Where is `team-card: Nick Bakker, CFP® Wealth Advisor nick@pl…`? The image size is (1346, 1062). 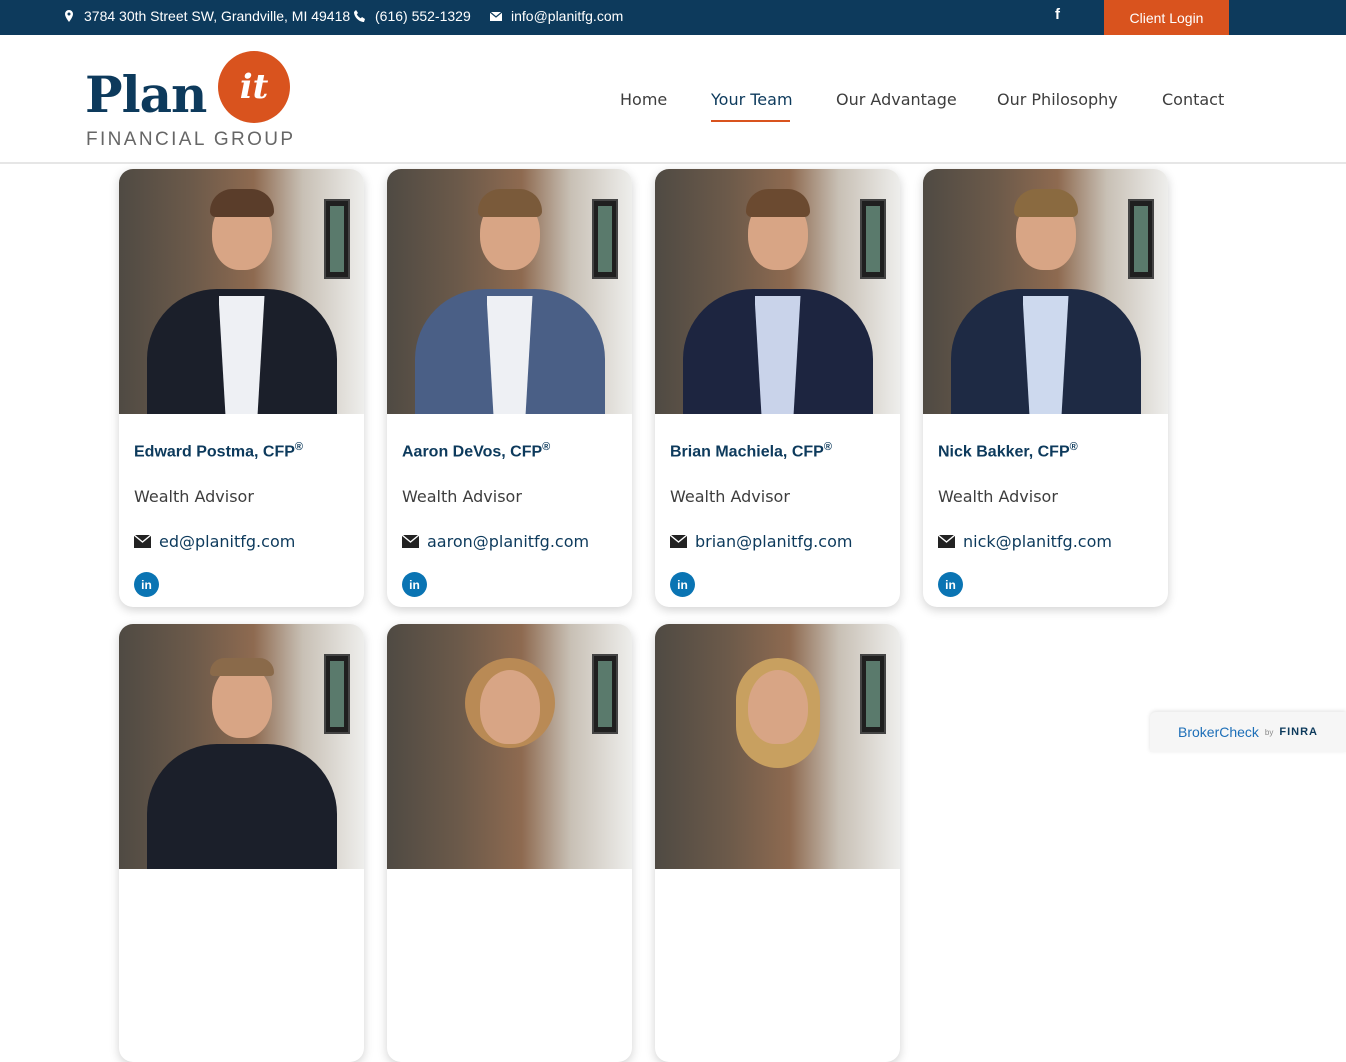 team-card: Nick Bakker, CFP® Wealth Advisor nick@pl… is located at coordinates (1045, 388).